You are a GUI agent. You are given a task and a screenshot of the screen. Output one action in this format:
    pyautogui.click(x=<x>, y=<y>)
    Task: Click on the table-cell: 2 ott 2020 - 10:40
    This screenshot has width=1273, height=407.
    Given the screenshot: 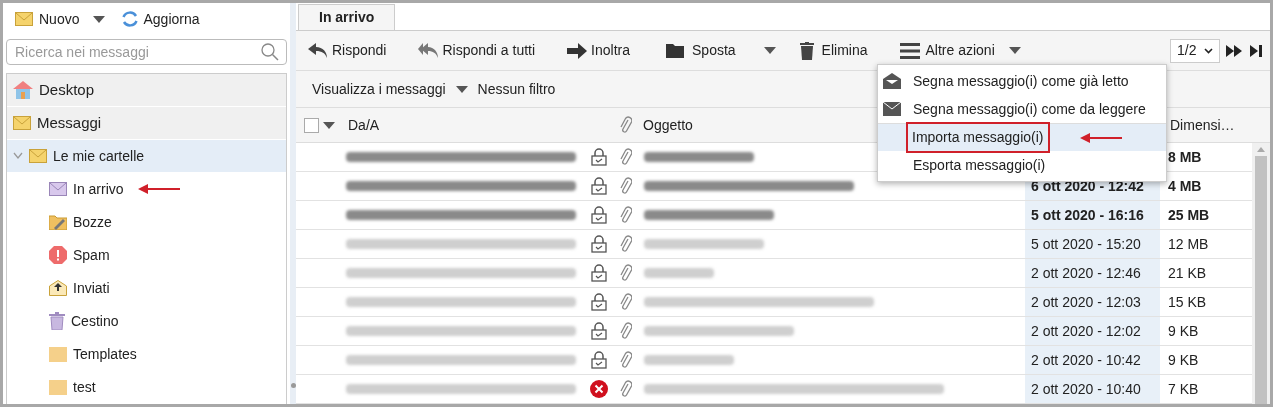 What is the action you would take?
    pyautogui.click(x=1092, y=389)
    